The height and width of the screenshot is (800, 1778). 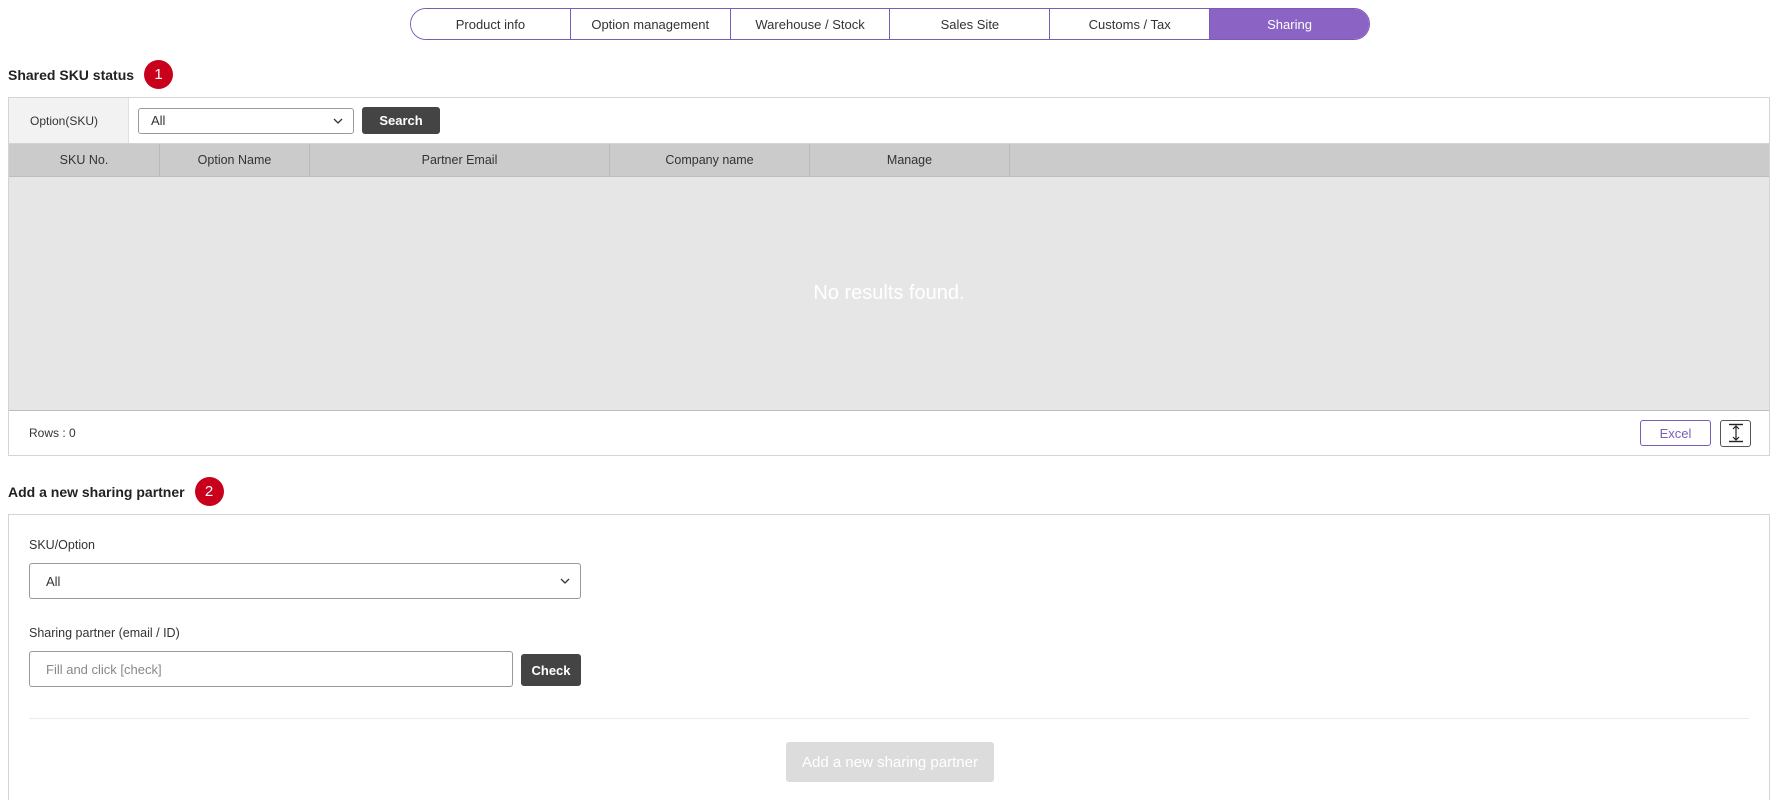 I want to click on table-footer: Rows : 0 Excel, so click(x=889, y=433).